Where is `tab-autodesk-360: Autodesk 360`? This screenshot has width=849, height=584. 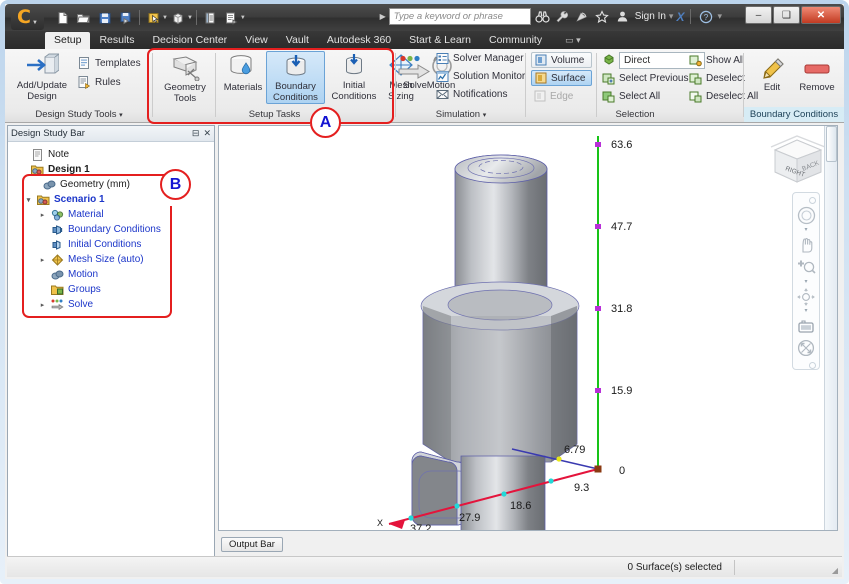
tab-autodesk-360: Autodesk 360 is located at coordinates (359, 40).